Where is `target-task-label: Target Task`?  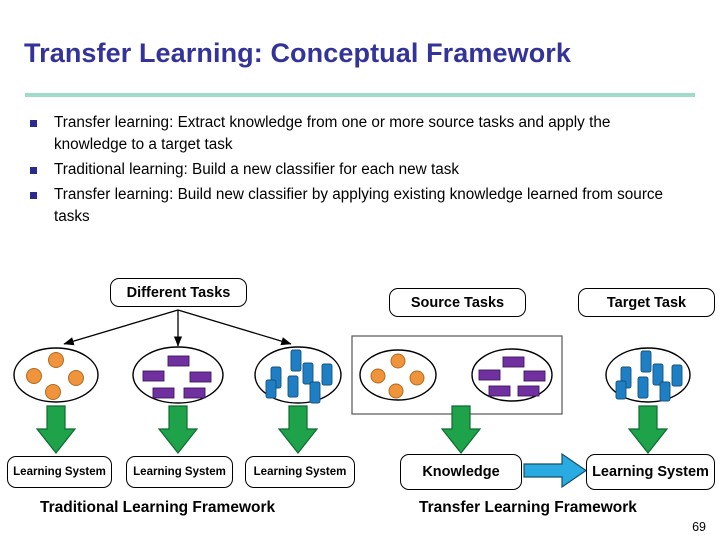
target-task-label: Target Task is located at coordinates (646, 302).